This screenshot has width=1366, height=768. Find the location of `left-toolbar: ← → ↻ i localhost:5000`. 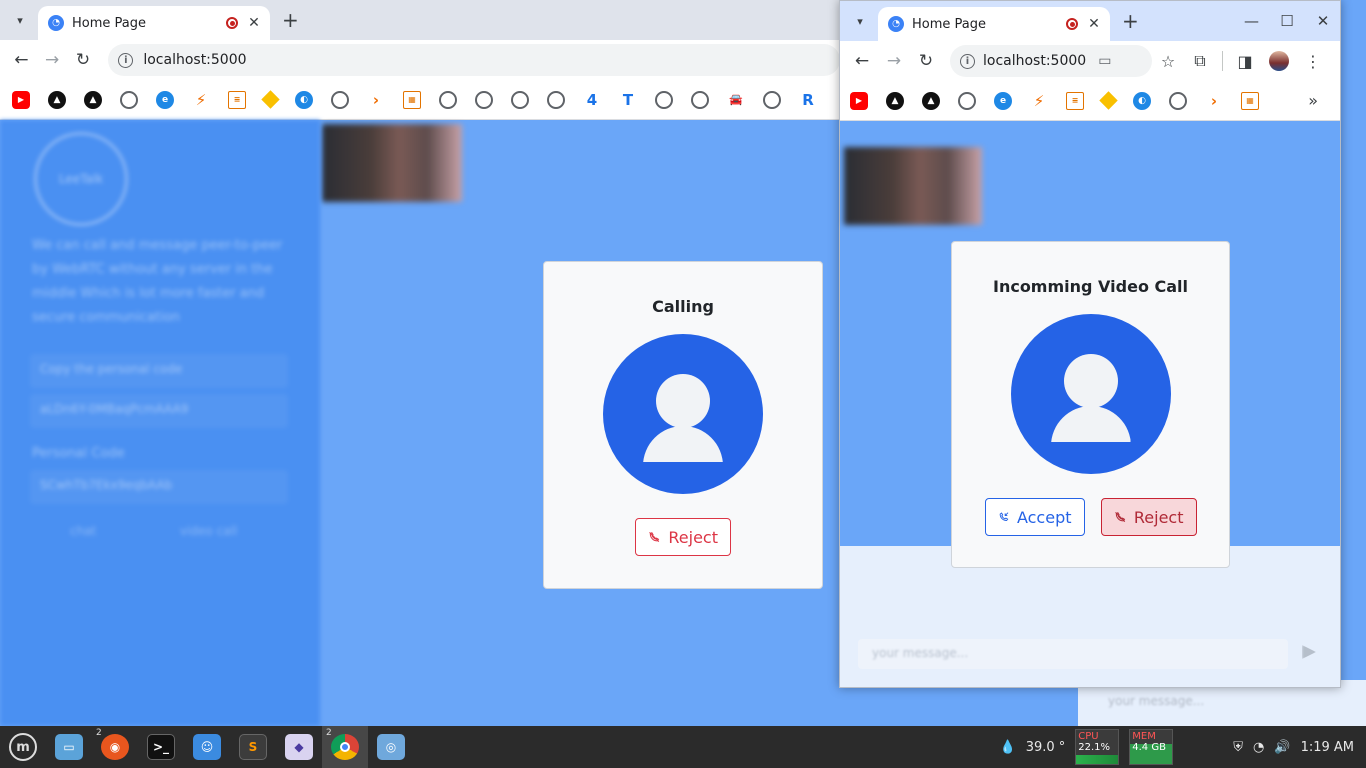

left-toolbar: ← → ↻ i localhost:5000 is located at coordinates (420, 60).